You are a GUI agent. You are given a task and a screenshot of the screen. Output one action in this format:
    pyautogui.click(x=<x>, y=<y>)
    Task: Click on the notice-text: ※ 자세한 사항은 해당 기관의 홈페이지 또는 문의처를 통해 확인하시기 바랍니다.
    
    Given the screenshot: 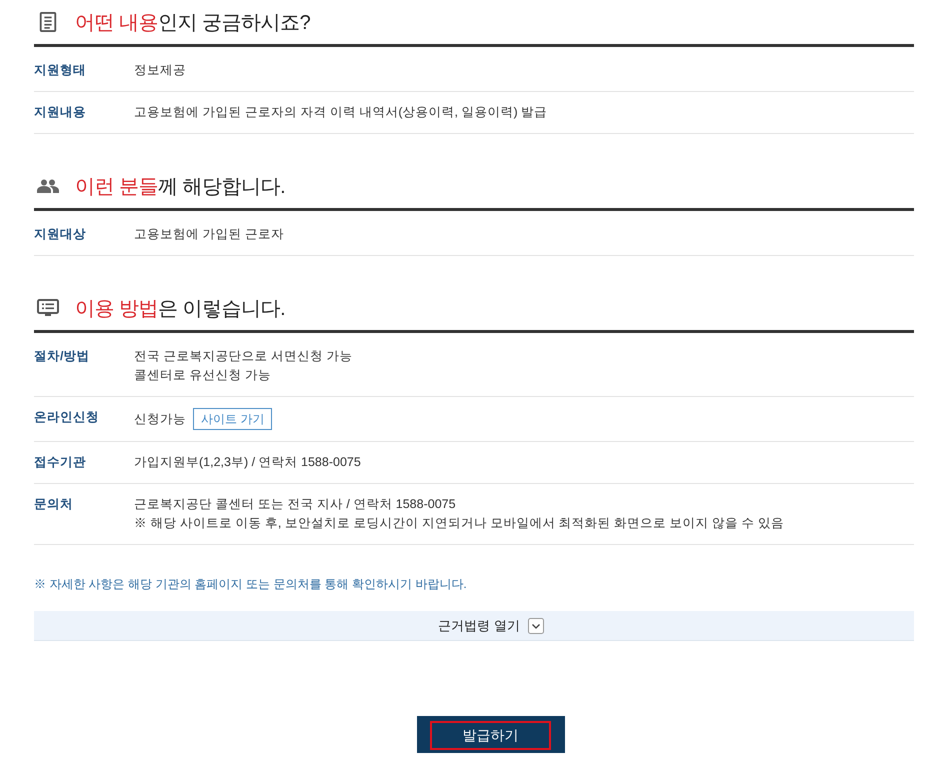 What is the action you would take?
    pyautogui.click(x=251, y=584)
    